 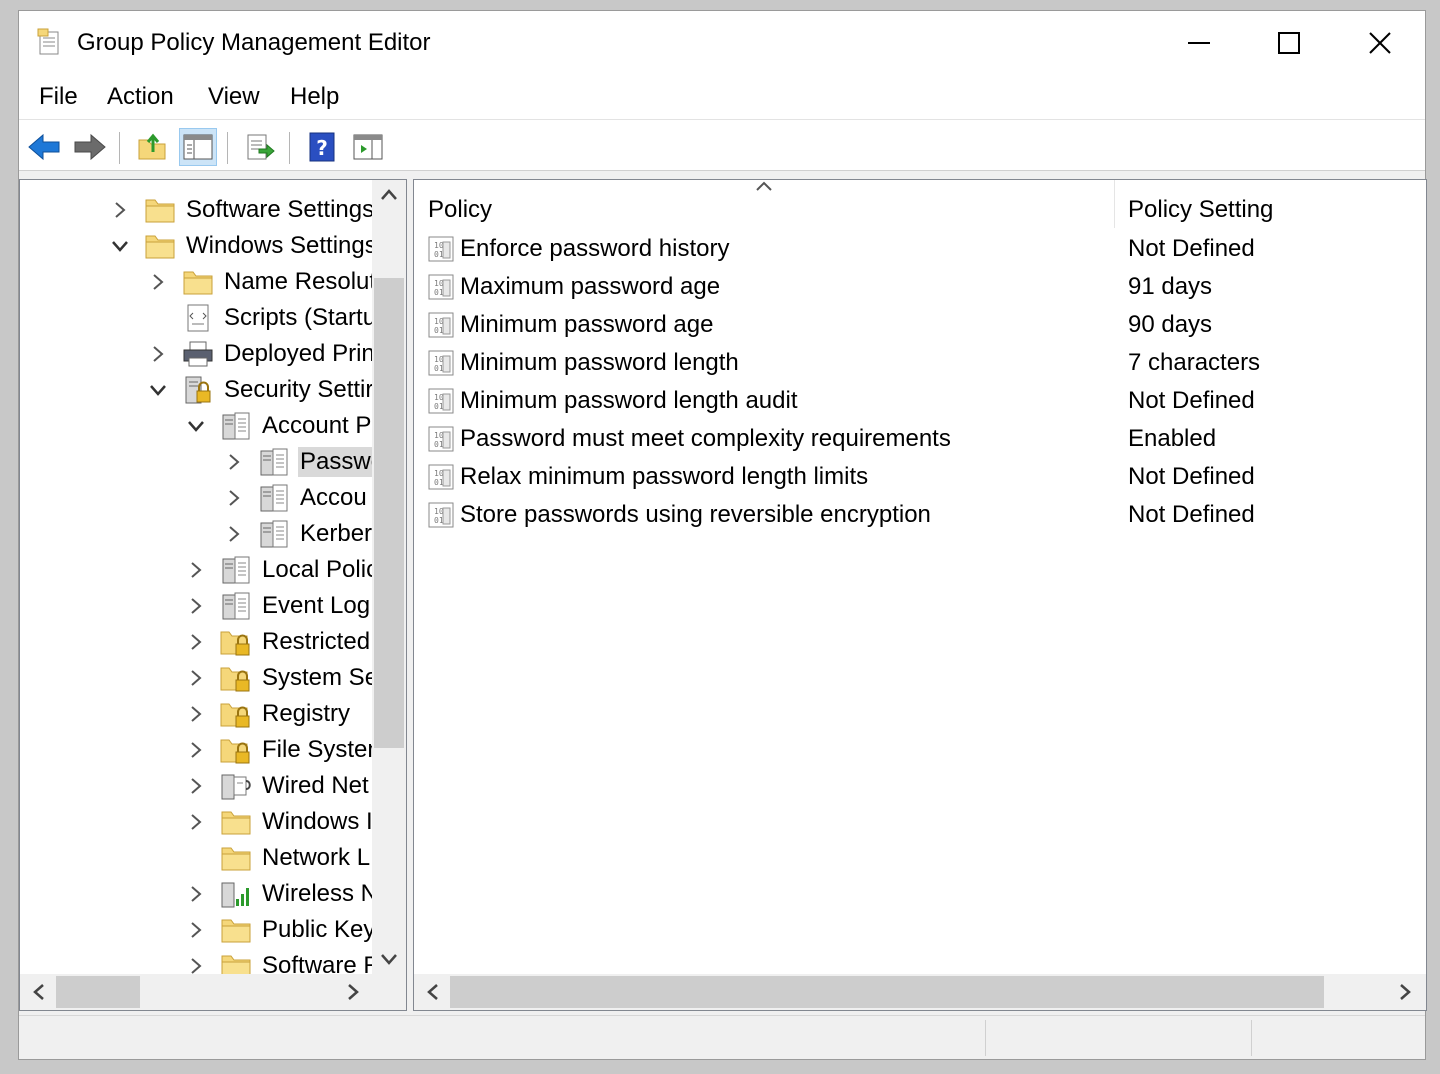 What do you see at coordinates (296, 498) in the screenshot?
I see `tree-item: Accou` at bounding box center [296, 498].